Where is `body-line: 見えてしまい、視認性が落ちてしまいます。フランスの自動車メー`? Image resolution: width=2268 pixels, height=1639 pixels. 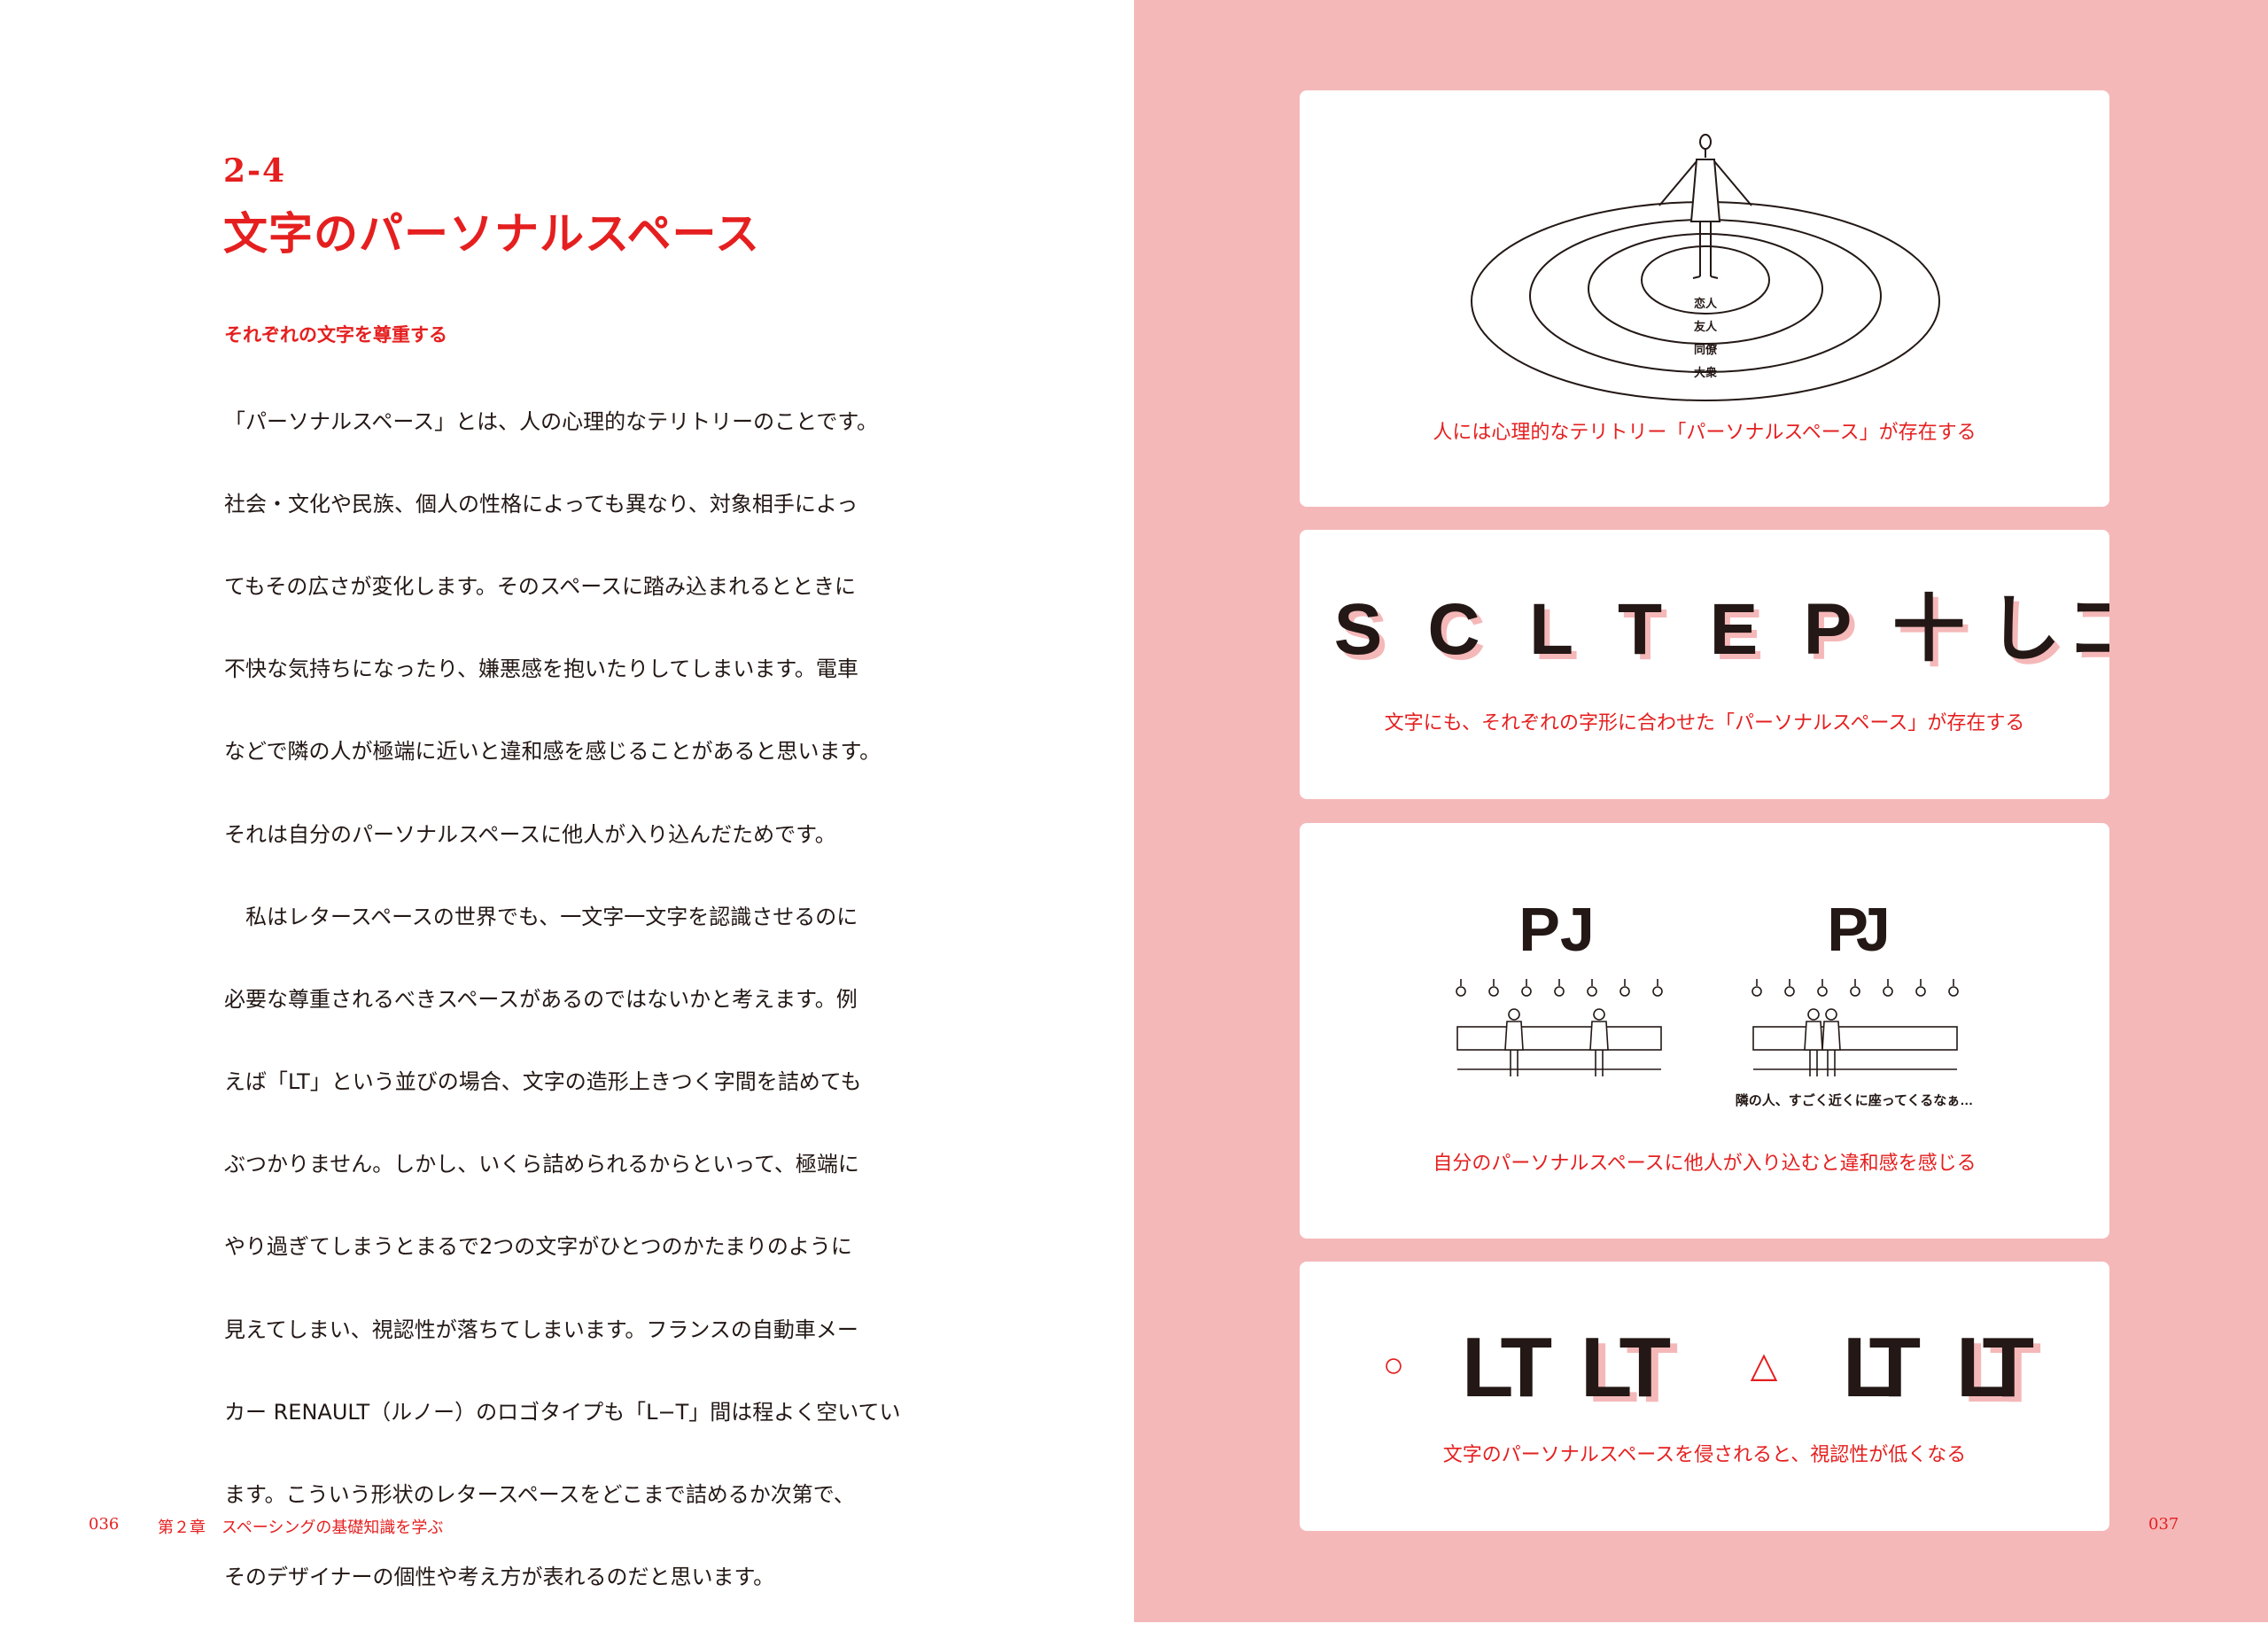
body-line: 見えてしまい、視認性が落ちてしまいます。フランスの自動車メー is located at coordinates (541, 1329).